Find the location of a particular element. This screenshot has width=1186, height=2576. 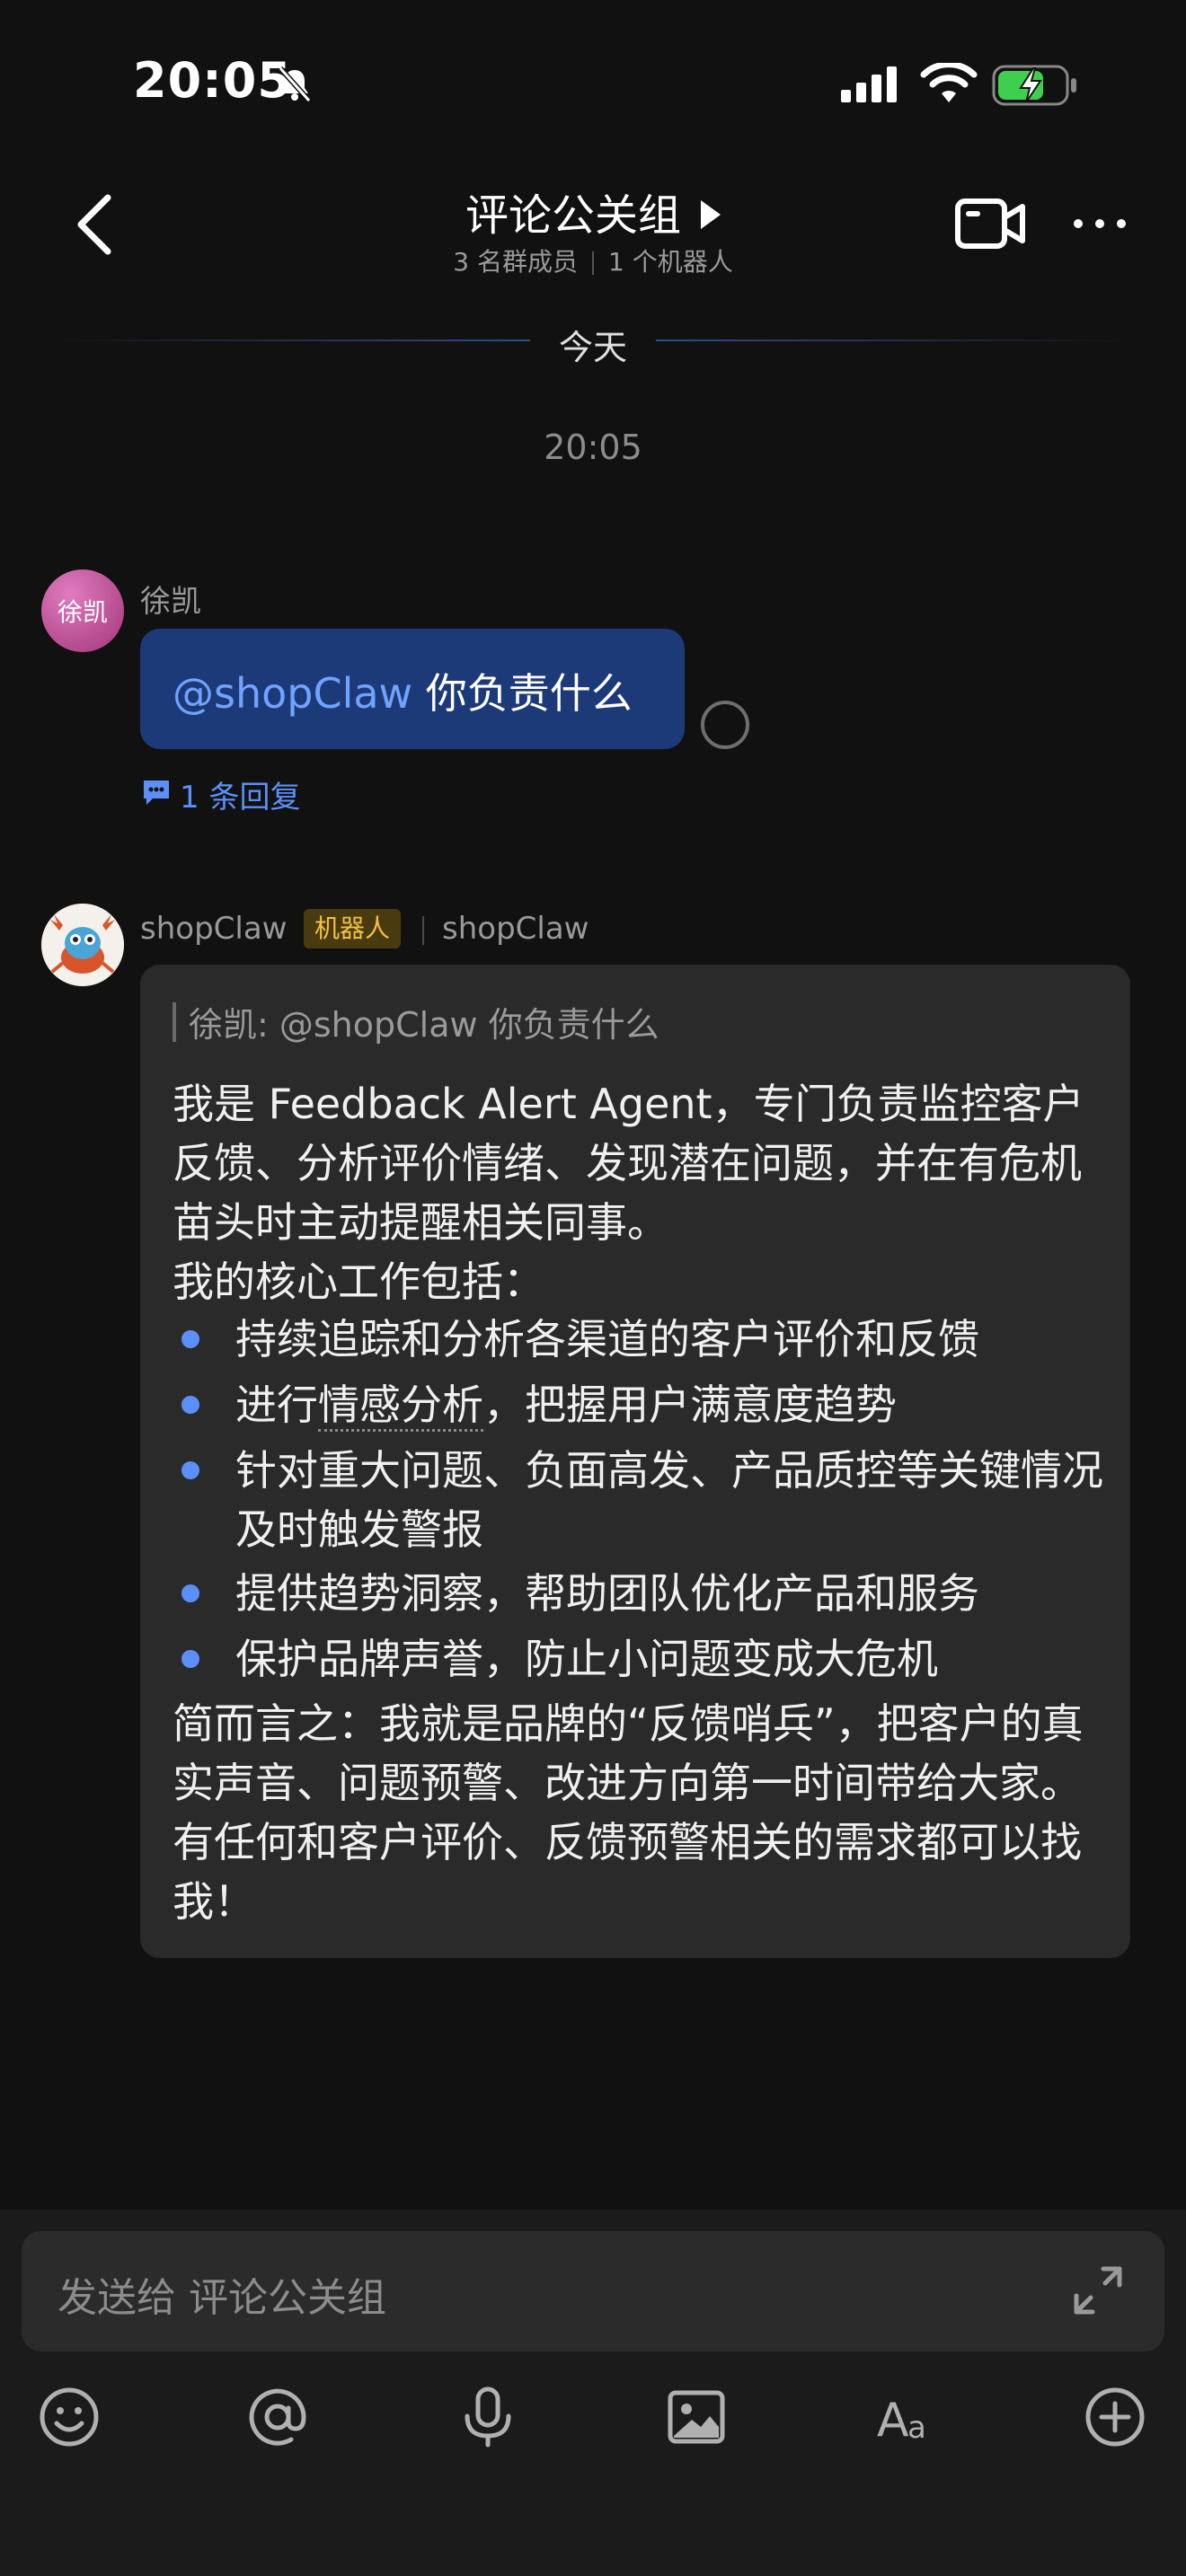

caret-right-icon is located at coordinates (711, 214).